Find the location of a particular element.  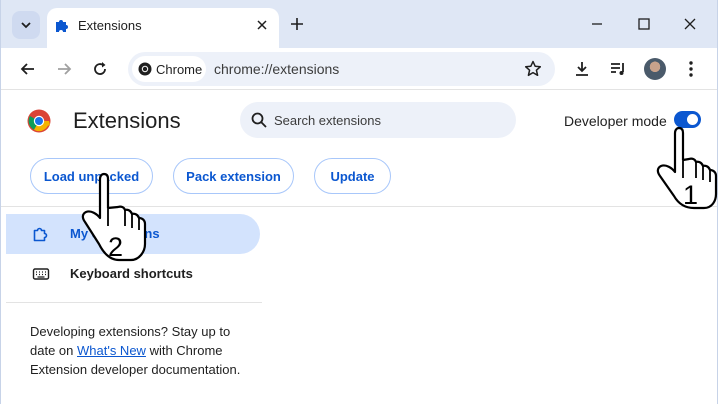

chevron-down-icon is located at coordinates (26, 25).